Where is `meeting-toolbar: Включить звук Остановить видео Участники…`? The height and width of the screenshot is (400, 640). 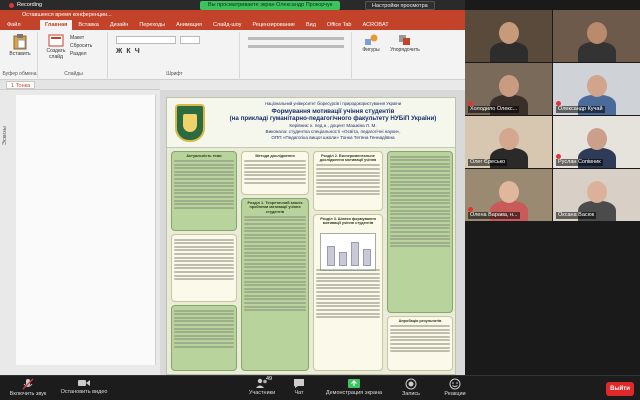
meeting-toolbar: Включить звук Остановить видео Участники… is located at coordinates (320, 387).